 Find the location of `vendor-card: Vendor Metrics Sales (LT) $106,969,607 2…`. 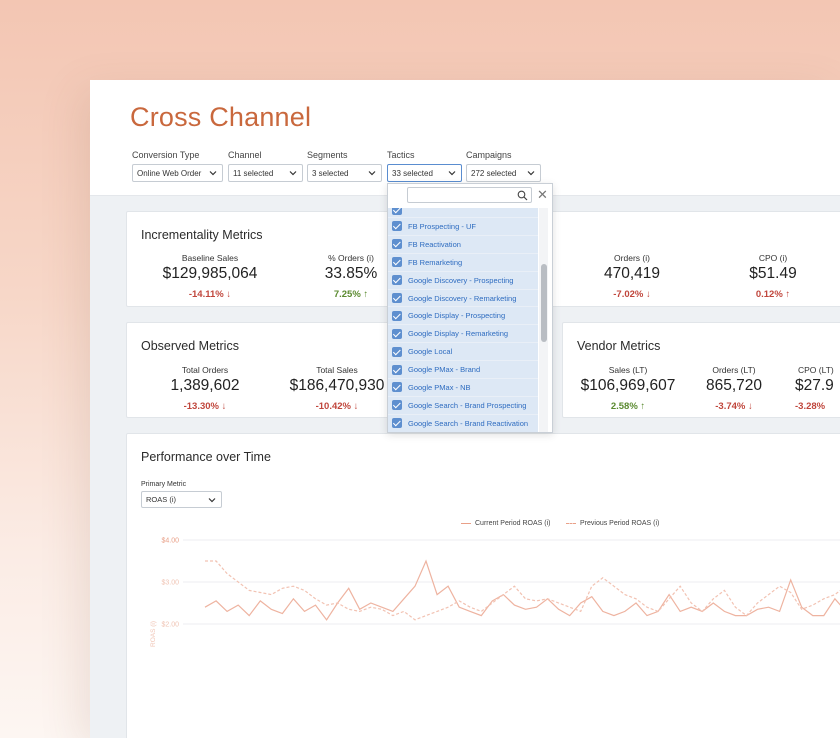

vendor-card: Vendor Metrics Sales (LT) $106,969,607 2… is located at coordinates (701, 370).